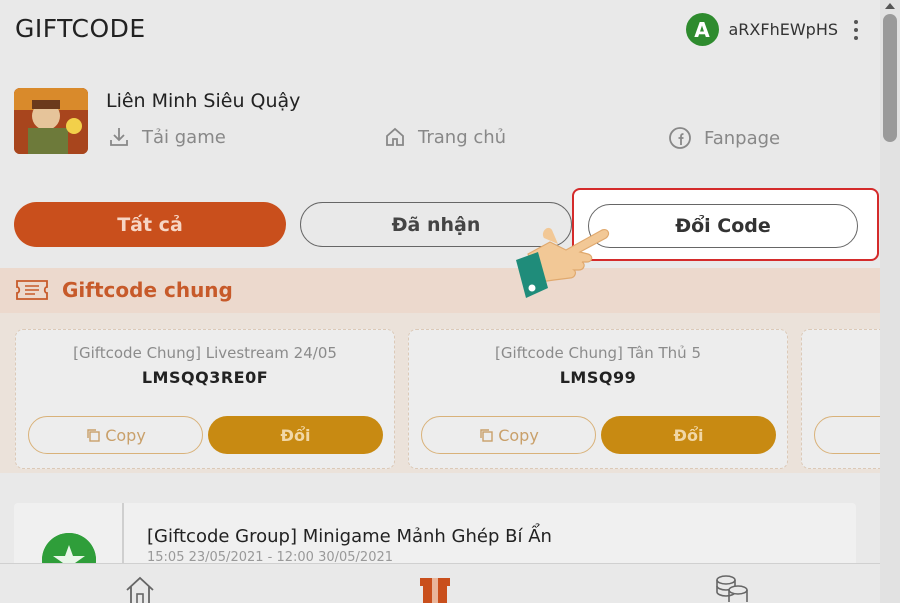 Image resolution: width=900 pixels, height=603 pixels. Describe the element at coordinates (702, 29) in the screenshot. I see `avatar: A` at that location.